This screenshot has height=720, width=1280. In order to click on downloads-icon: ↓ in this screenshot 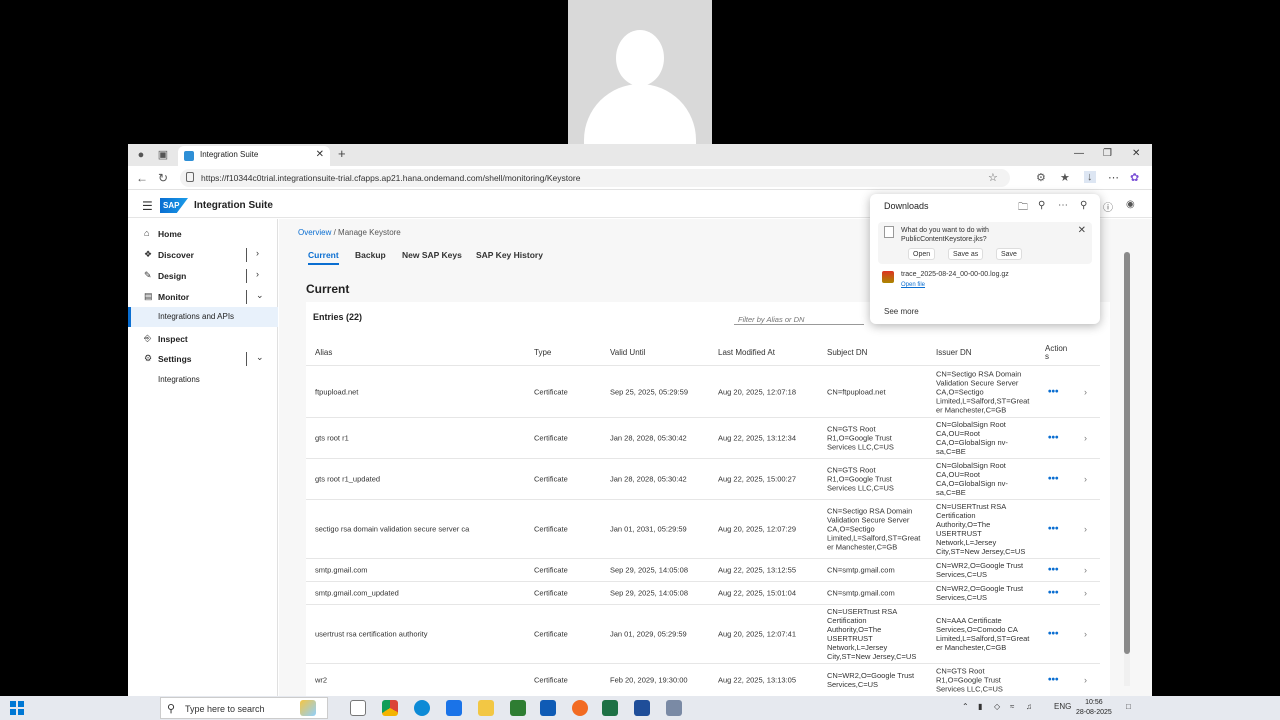, I will do `click(1090, 177)`.